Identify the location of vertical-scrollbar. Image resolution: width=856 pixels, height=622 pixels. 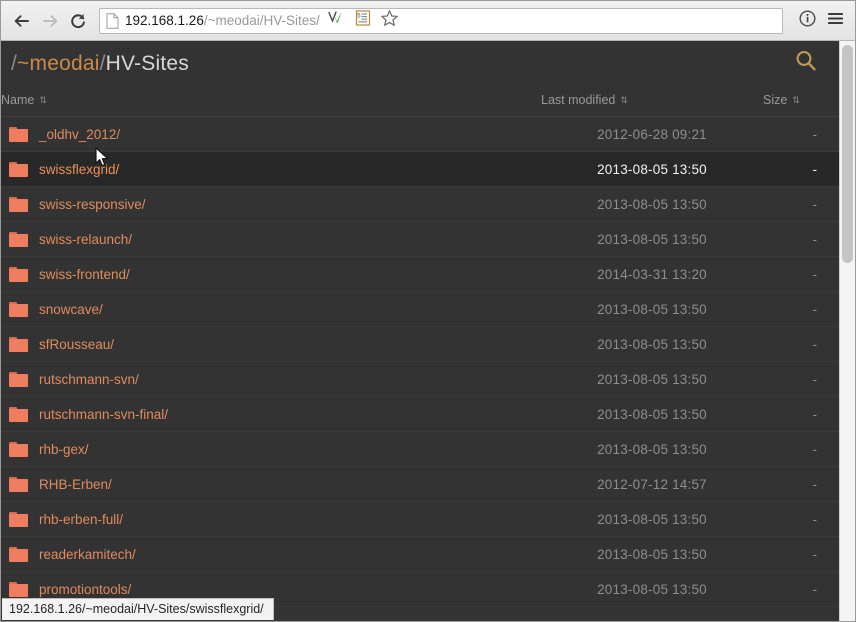
(847, 331).